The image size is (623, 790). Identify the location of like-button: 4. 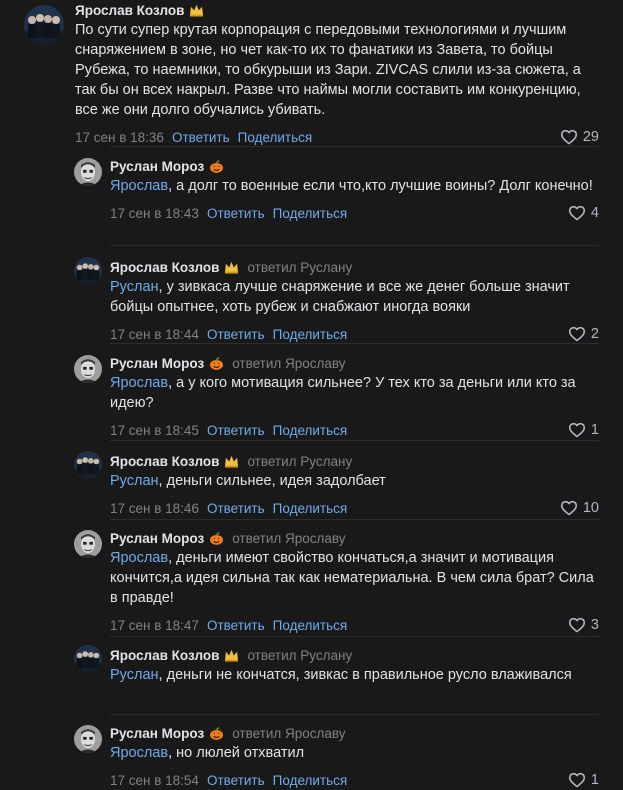
(583, 213).